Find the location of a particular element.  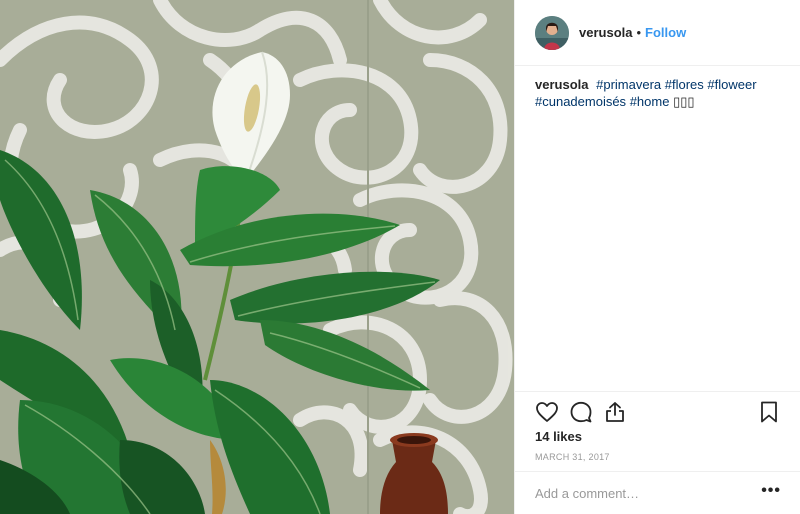

avatar-image is located at coordinates (552, 32).